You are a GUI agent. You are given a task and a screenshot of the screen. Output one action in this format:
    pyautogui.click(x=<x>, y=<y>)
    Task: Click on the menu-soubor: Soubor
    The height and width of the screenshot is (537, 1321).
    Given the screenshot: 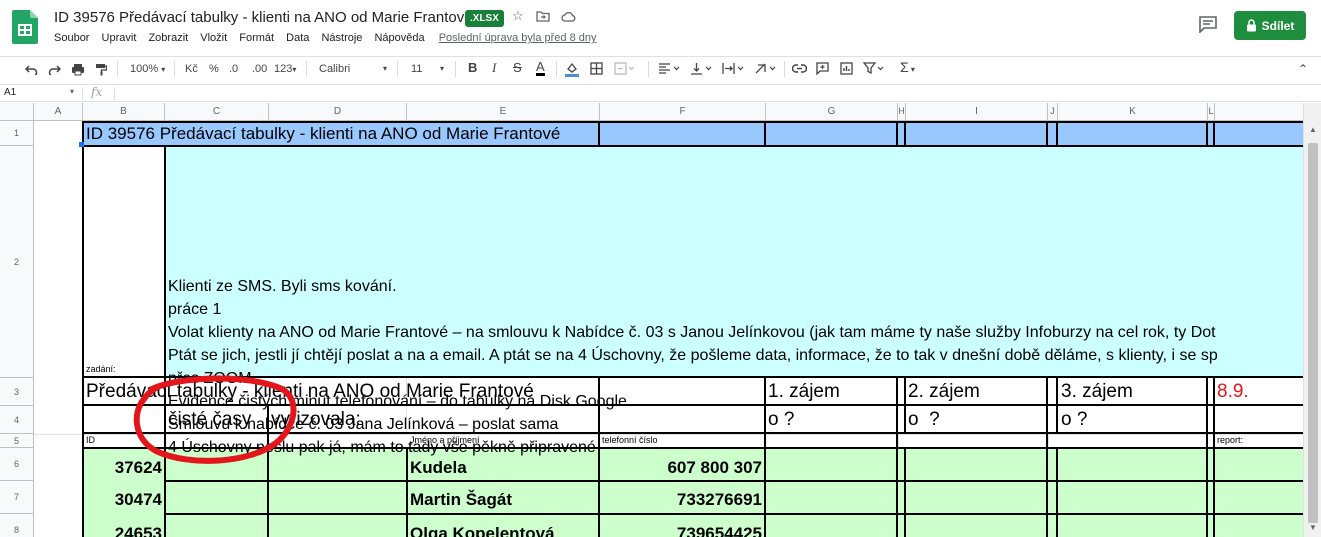 What is the action you would take?
    pyautogui.click(x=71, y=38)
    